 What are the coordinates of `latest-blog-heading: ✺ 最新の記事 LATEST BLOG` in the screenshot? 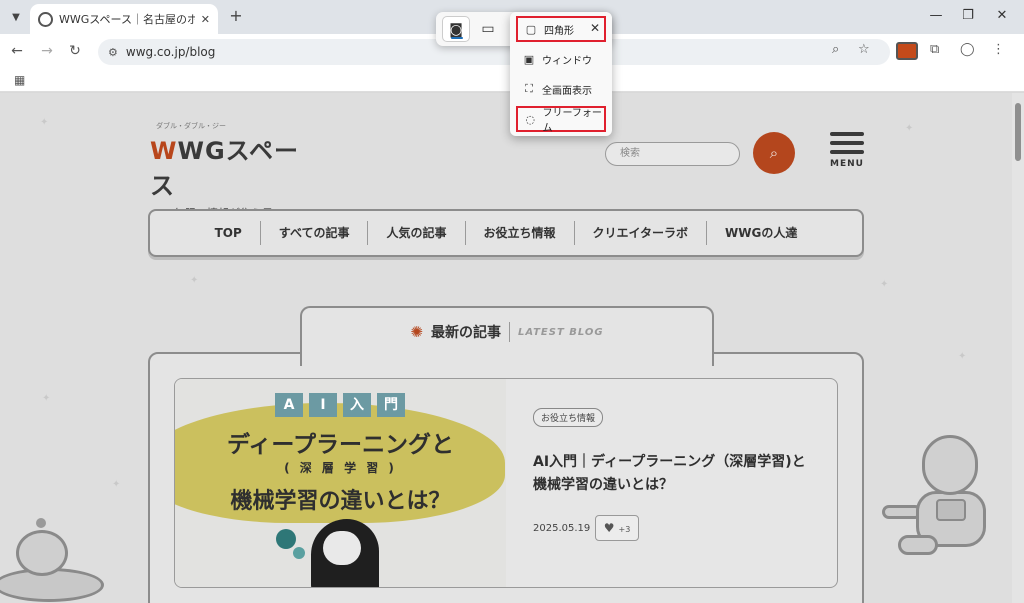 It's located at (507, 336).